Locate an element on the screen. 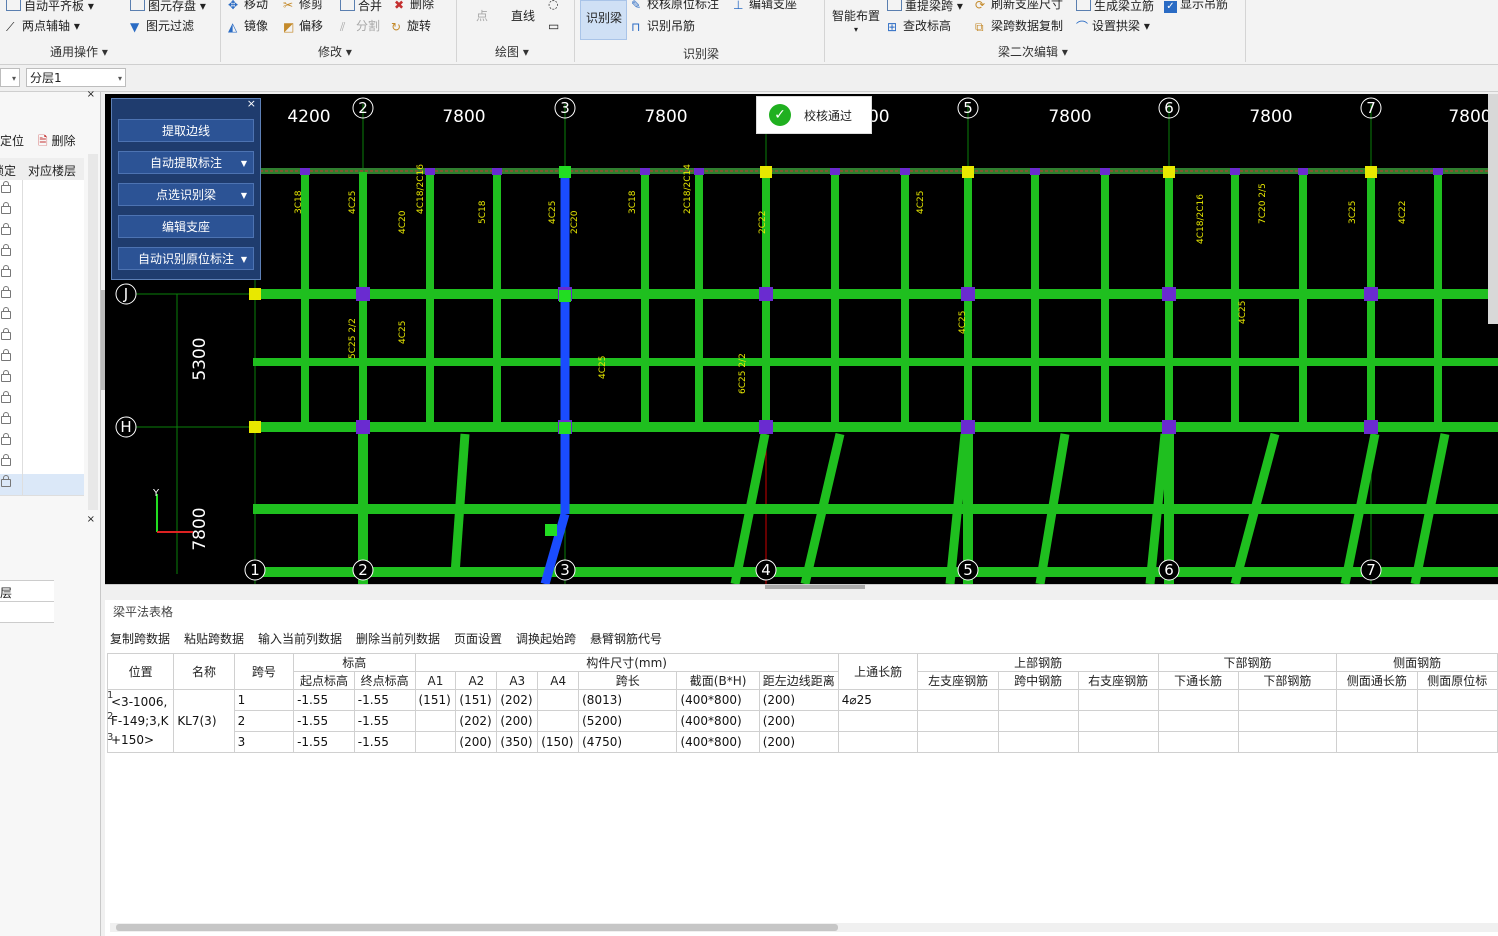 The image size is (1498, 936). cell-len: (5200) is located at coordinates (628, 721).